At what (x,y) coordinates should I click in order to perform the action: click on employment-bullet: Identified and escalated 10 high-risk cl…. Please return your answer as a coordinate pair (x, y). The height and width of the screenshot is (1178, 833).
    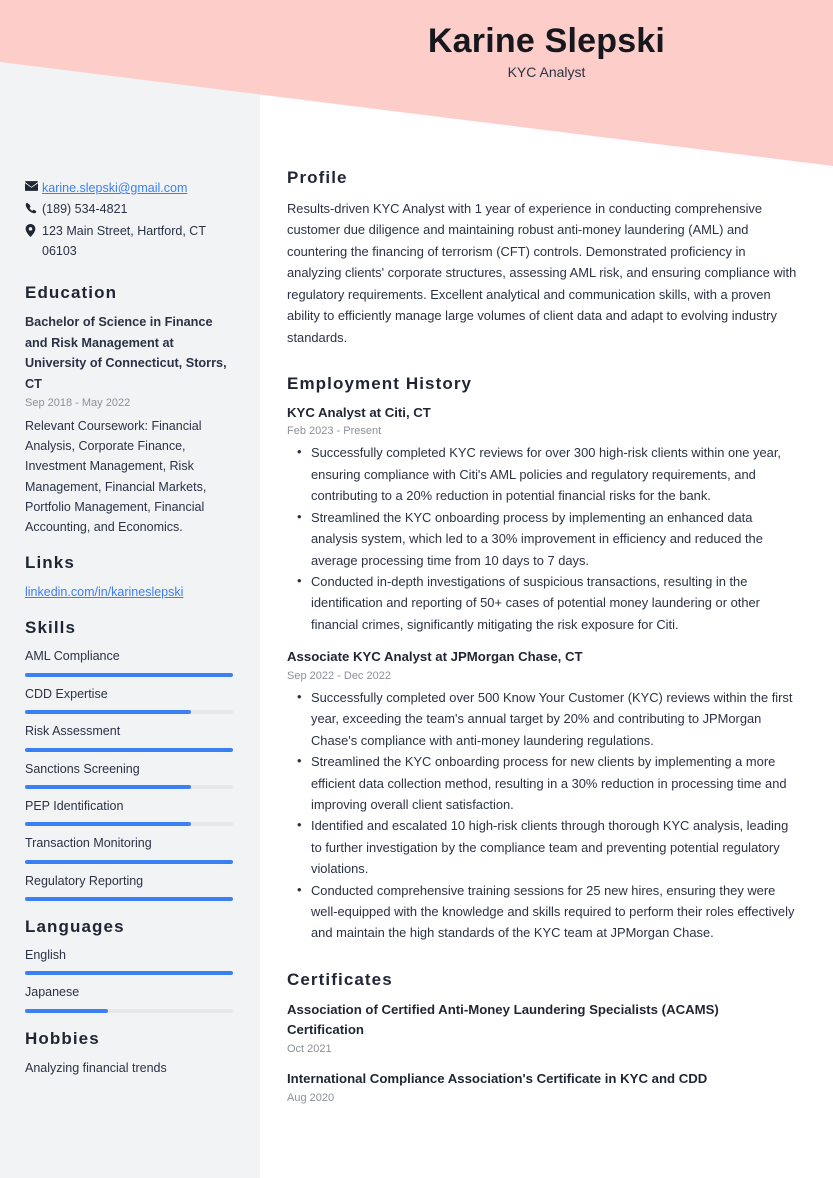
    Looking at the image, I should click on (542, 846).